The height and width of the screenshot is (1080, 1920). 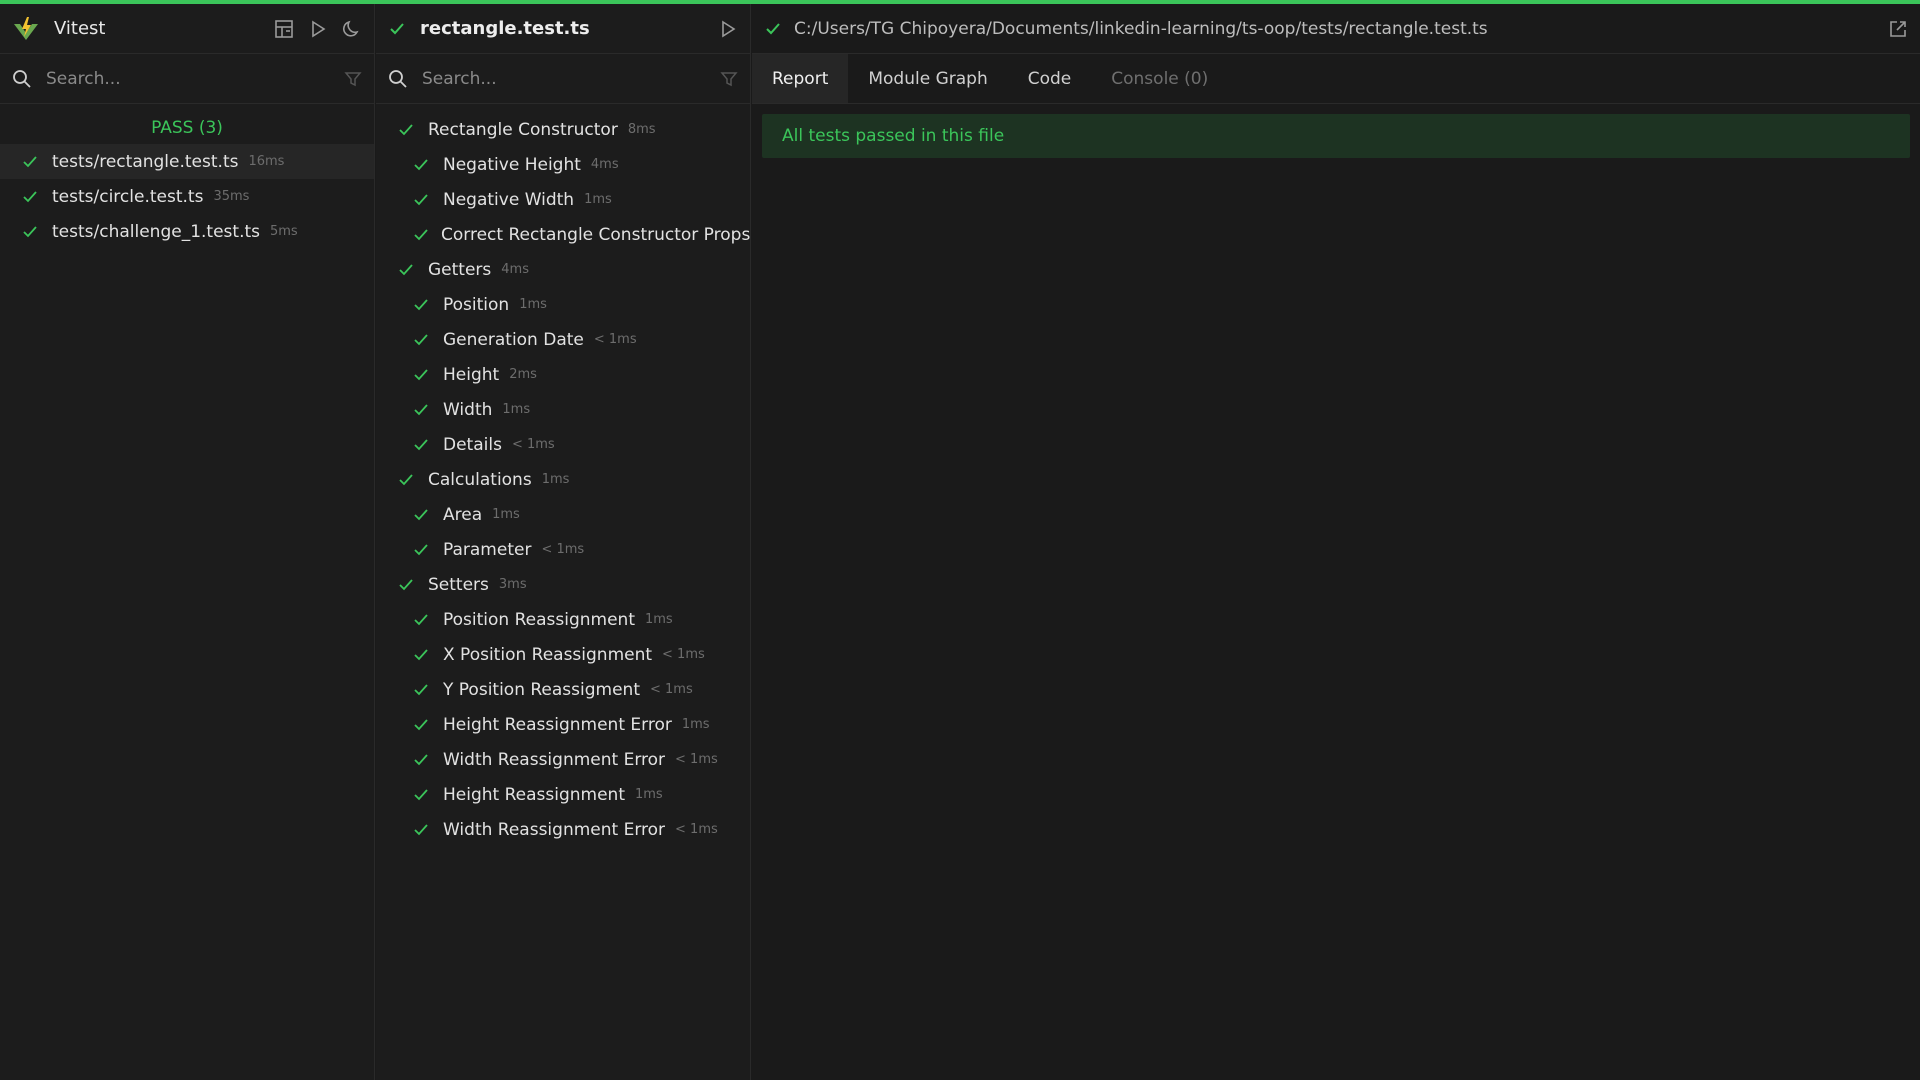 I want to click on row-label: Height Reassignment, so click(x=534, y=794).